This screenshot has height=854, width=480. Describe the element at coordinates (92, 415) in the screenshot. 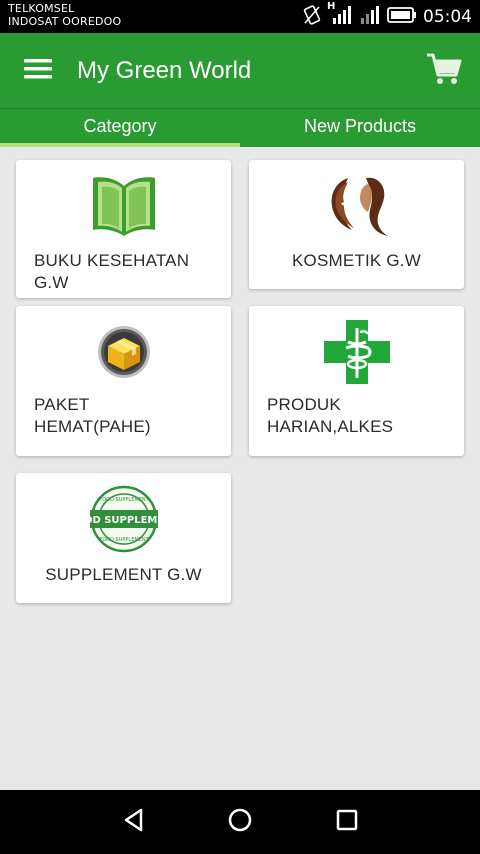

I see `category-label: PAKET HEMAT(PAHE)` at that location.